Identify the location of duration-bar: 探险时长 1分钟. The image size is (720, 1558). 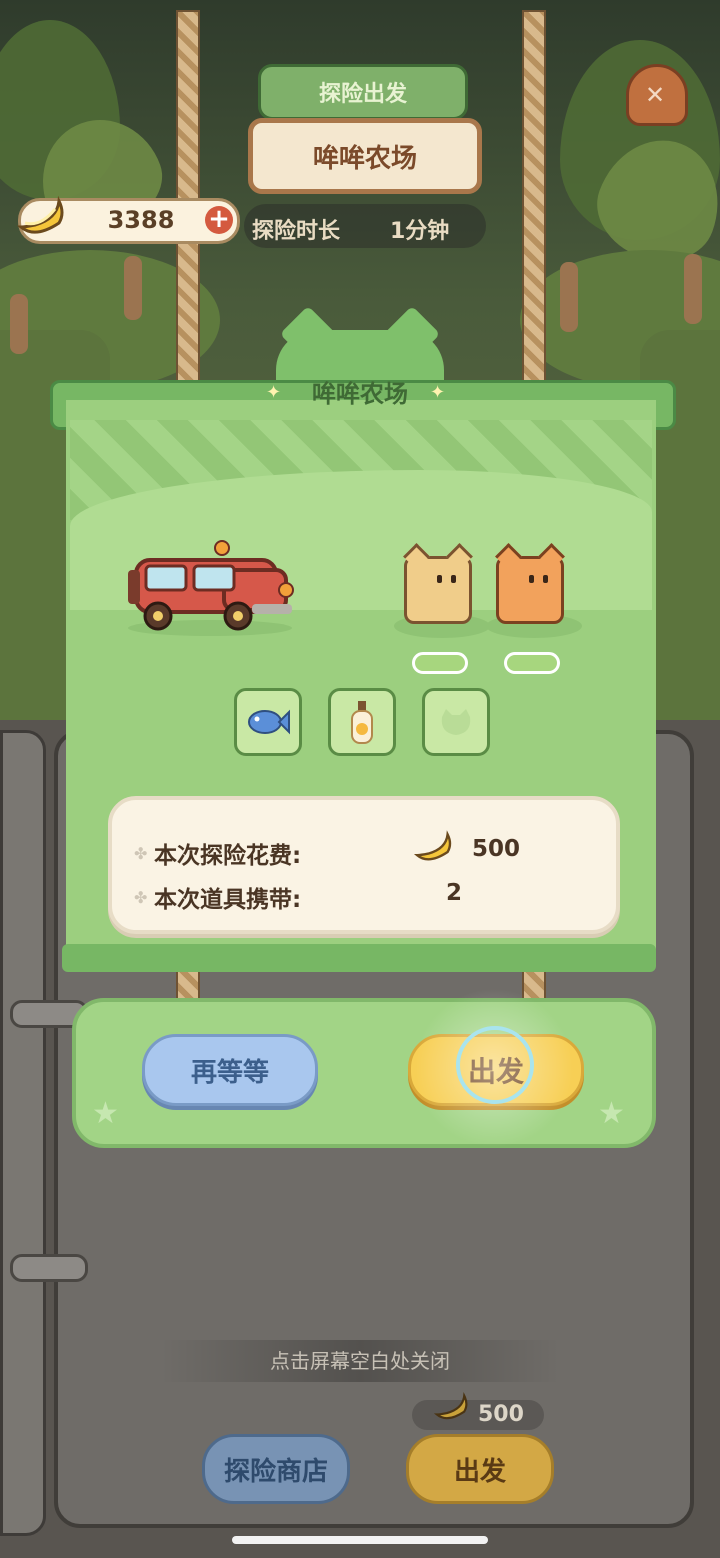
(365, 226).